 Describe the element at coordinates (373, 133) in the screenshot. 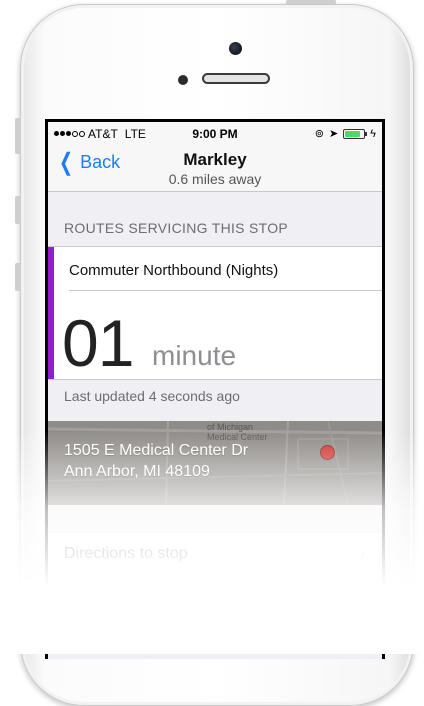

I see `charging-bolt-icon: ϟ` at that location.